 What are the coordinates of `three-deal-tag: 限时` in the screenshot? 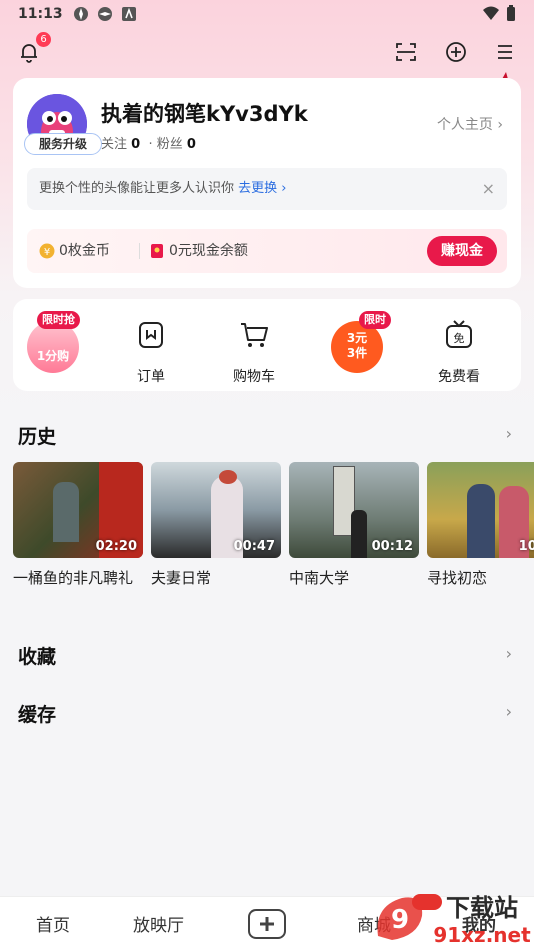 It's located at (375, 320).